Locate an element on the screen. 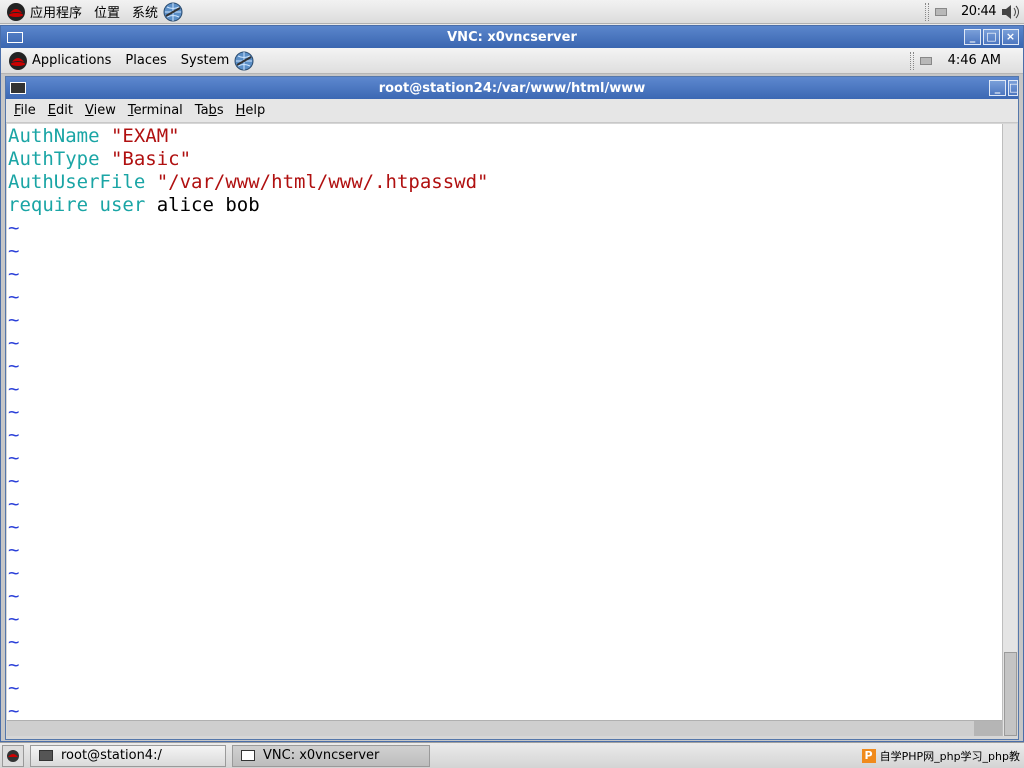 Image resolution: width=1024 pixels, height=768 pixels. terminal-maximize-button: □ is located at coordinates (1013, 88).